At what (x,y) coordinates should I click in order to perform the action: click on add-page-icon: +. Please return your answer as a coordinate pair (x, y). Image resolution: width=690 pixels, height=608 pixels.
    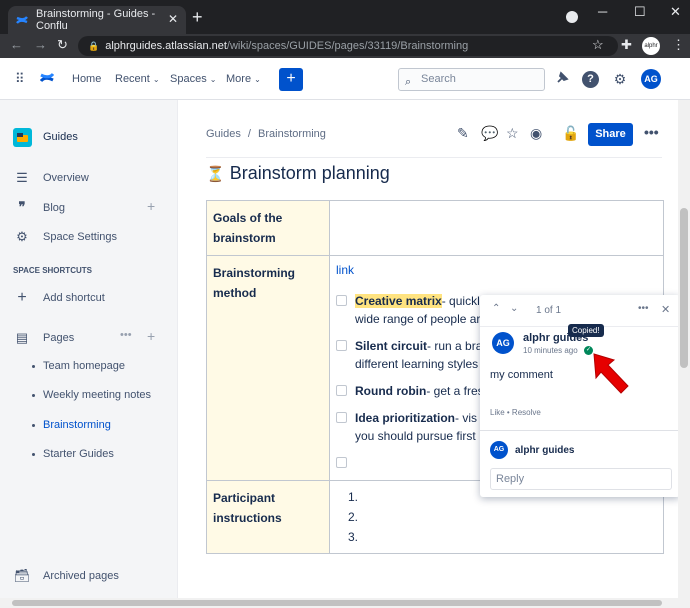
    Looking at the image, I should click on (151, 336).